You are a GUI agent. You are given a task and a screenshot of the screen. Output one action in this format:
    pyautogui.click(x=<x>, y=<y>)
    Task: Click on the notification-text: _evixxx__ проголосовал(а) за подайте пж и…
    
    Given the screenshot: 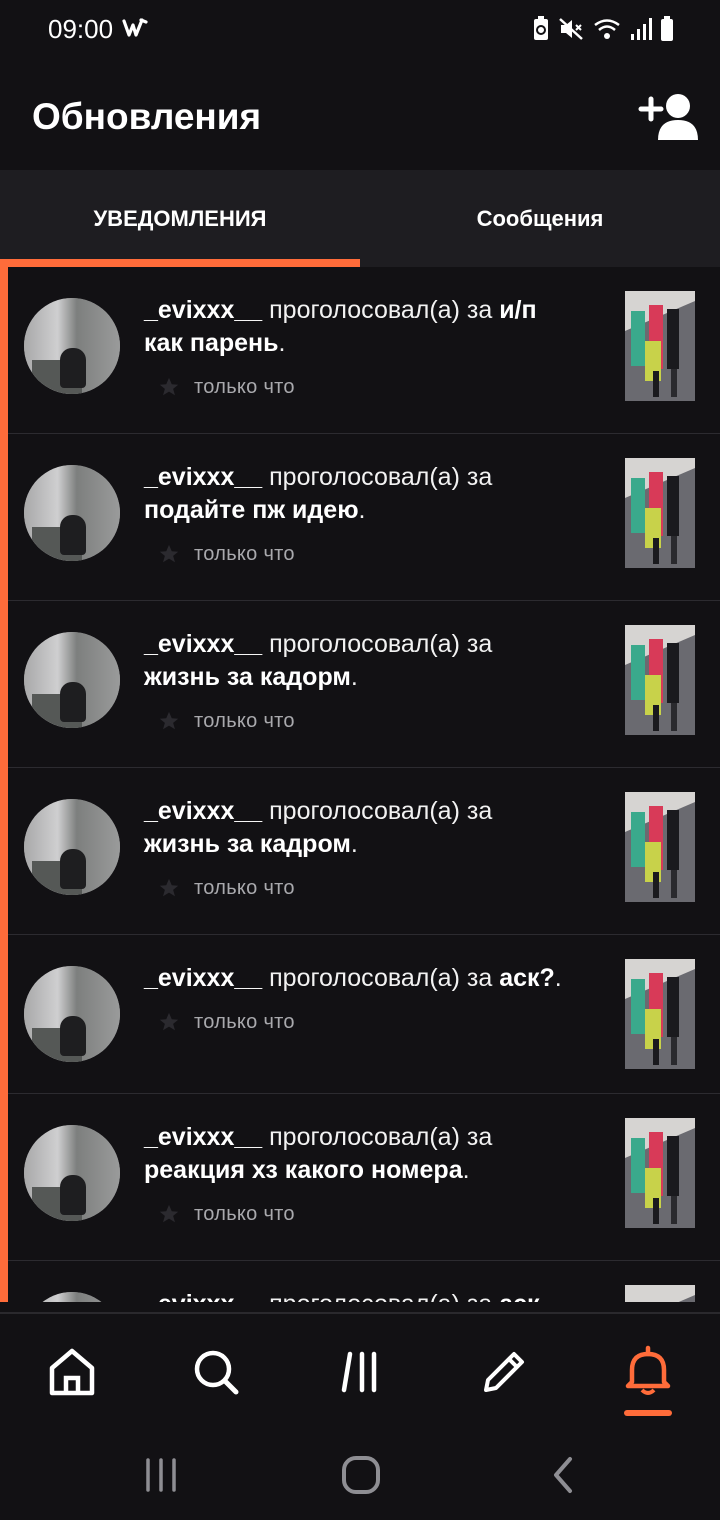 What is the action you would take?
    pyautogui.click(x=318, y=493)
    